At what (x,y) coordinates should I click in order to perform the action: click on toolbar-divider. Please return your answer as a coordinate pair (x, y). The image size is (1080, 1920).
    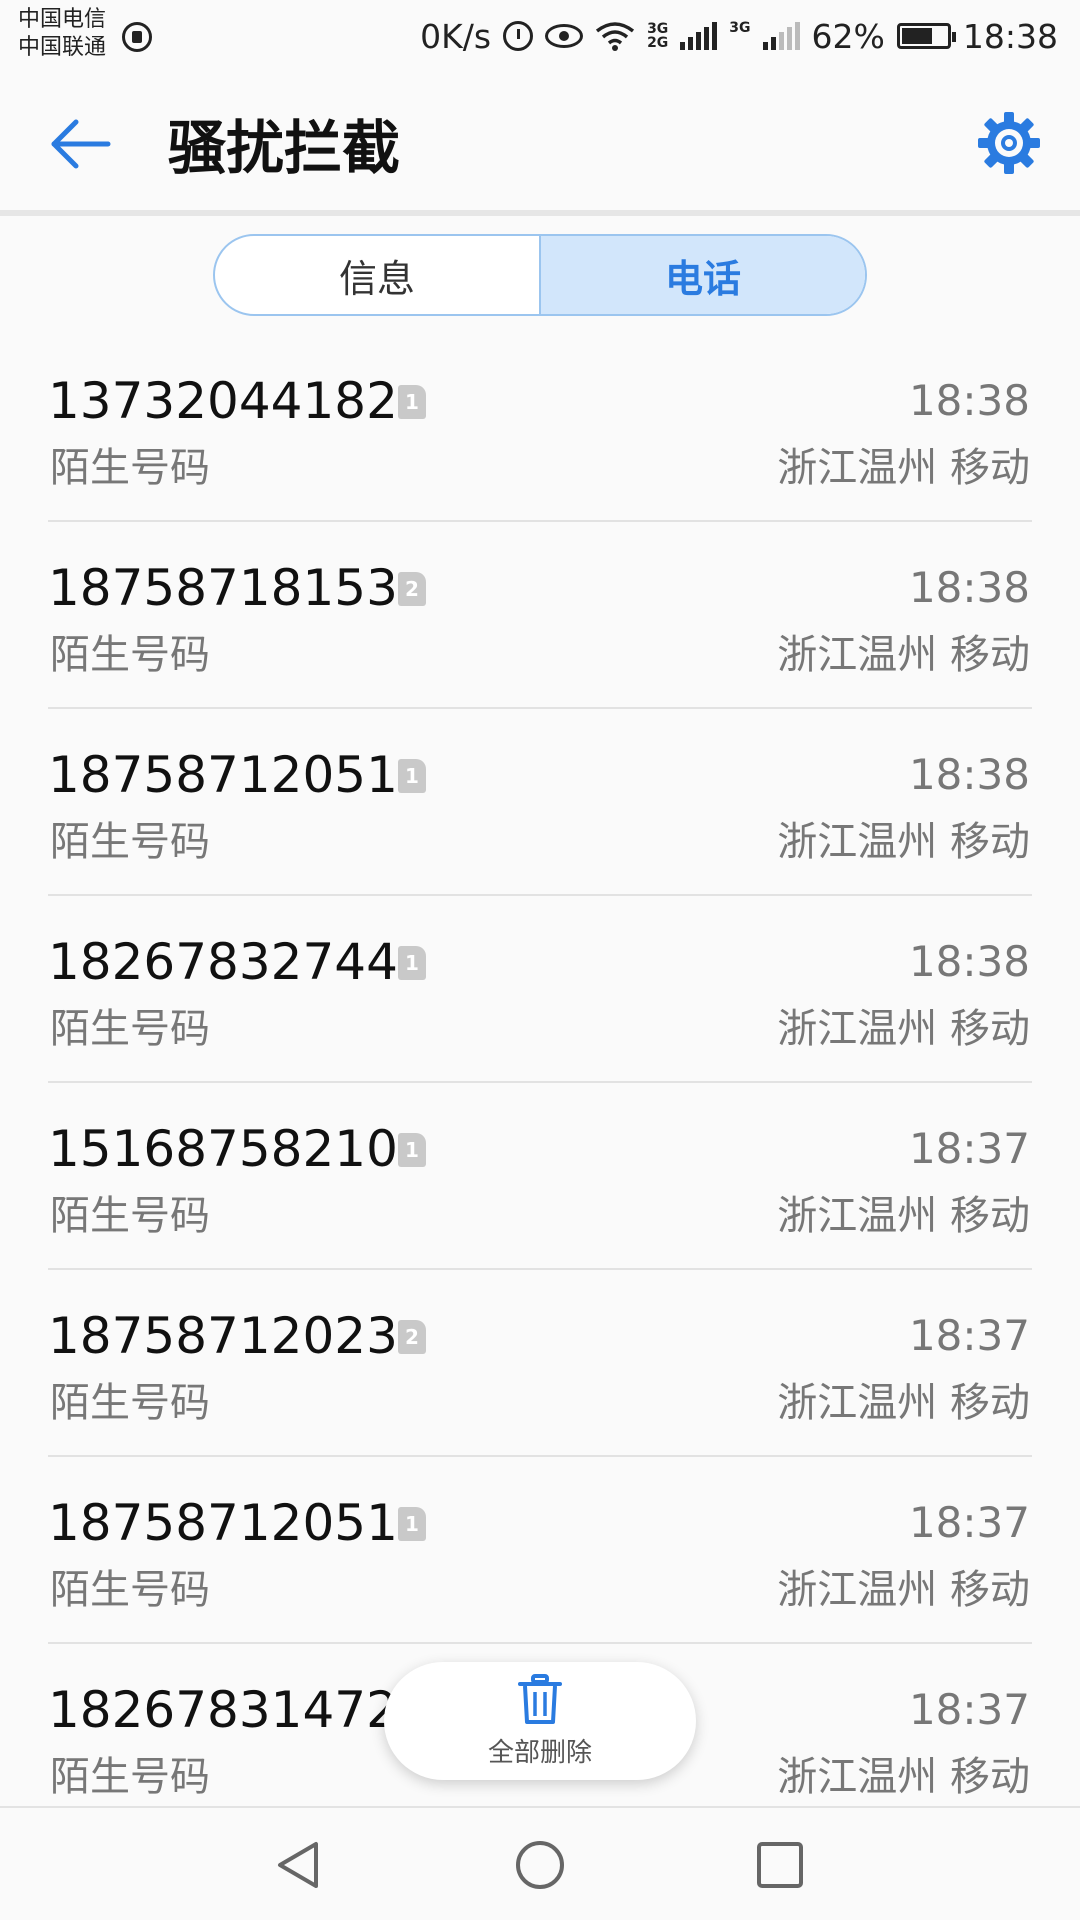
    Looking at the image, I should click on (540, 213).